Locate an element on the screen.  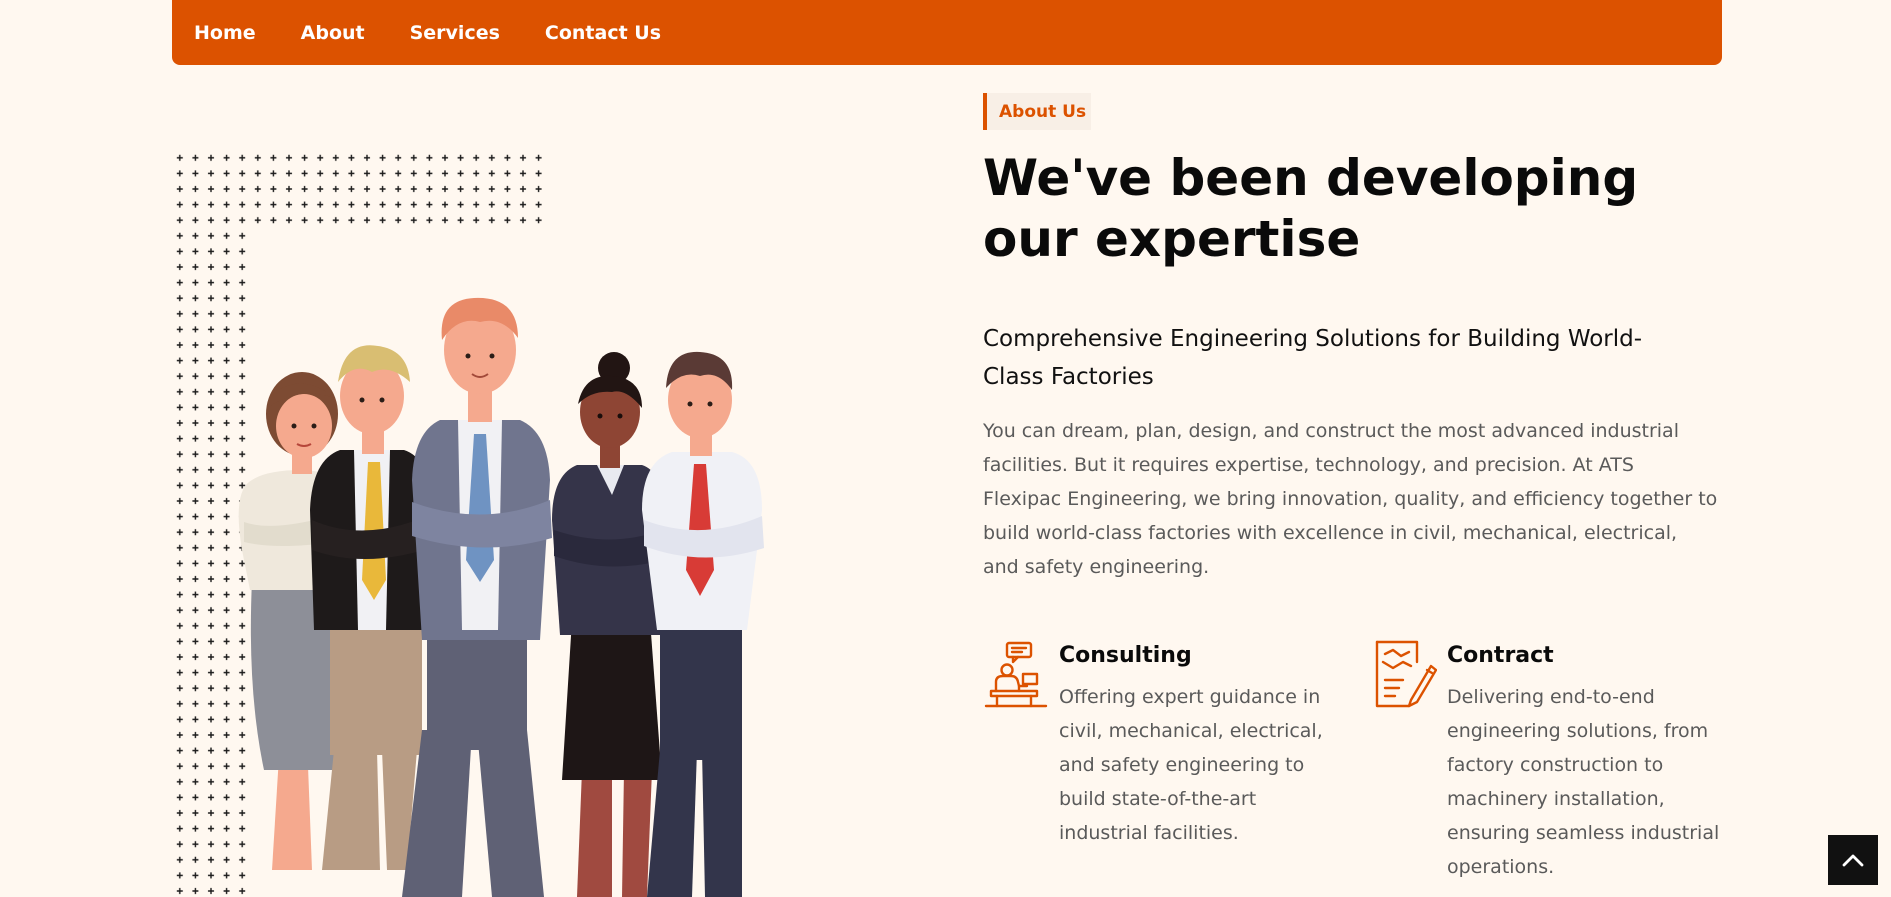
chevron-up-icon is located at coordinates (1853, 860).